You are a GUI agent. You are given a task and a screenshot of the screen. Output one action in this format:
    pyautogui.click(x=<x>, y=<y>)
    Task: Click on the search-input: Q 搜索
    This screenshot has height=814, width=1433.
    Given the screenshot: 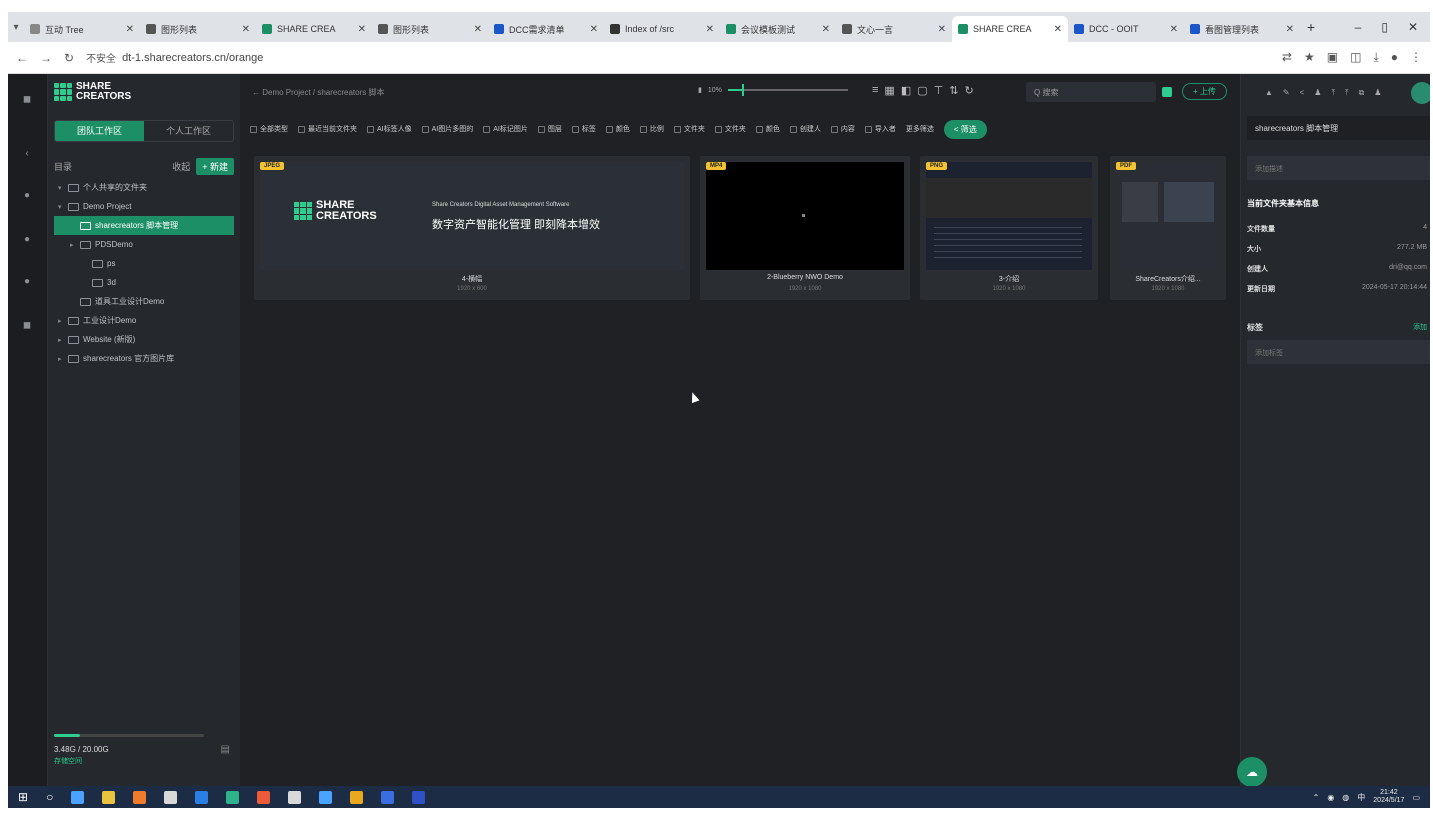 What is the action you would take?
    pyautogui.click(x=1091, y=92)
    